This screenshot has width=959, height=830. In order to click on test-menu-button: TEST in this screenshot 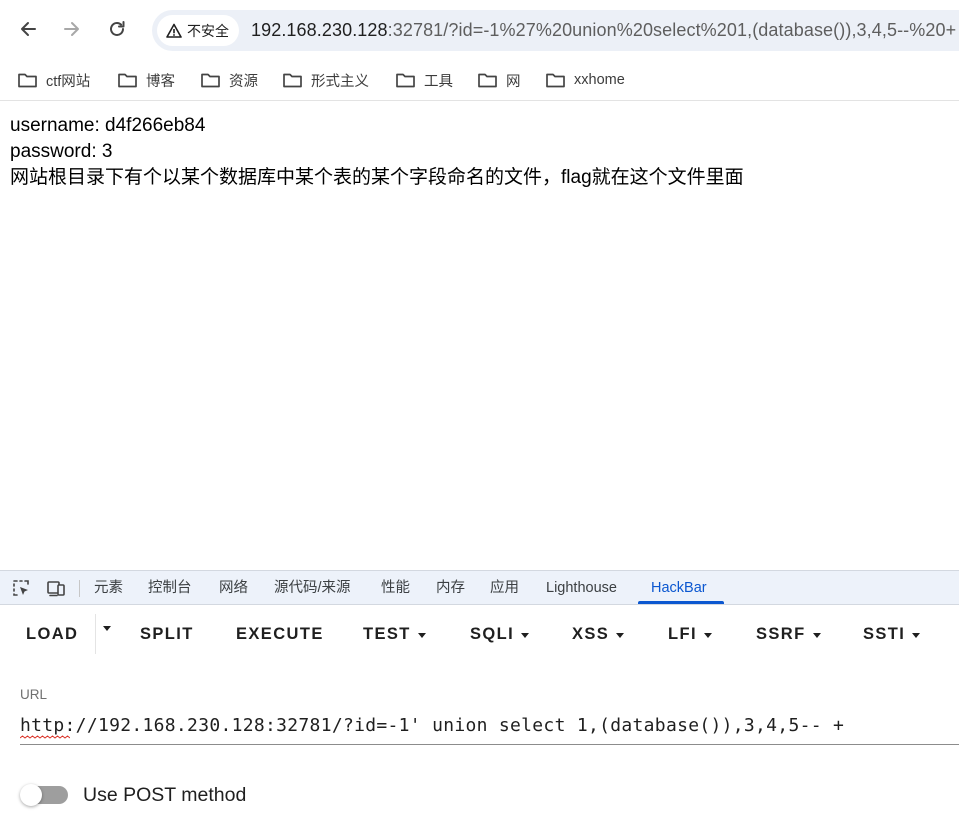, I will do `click(394, 634)`.